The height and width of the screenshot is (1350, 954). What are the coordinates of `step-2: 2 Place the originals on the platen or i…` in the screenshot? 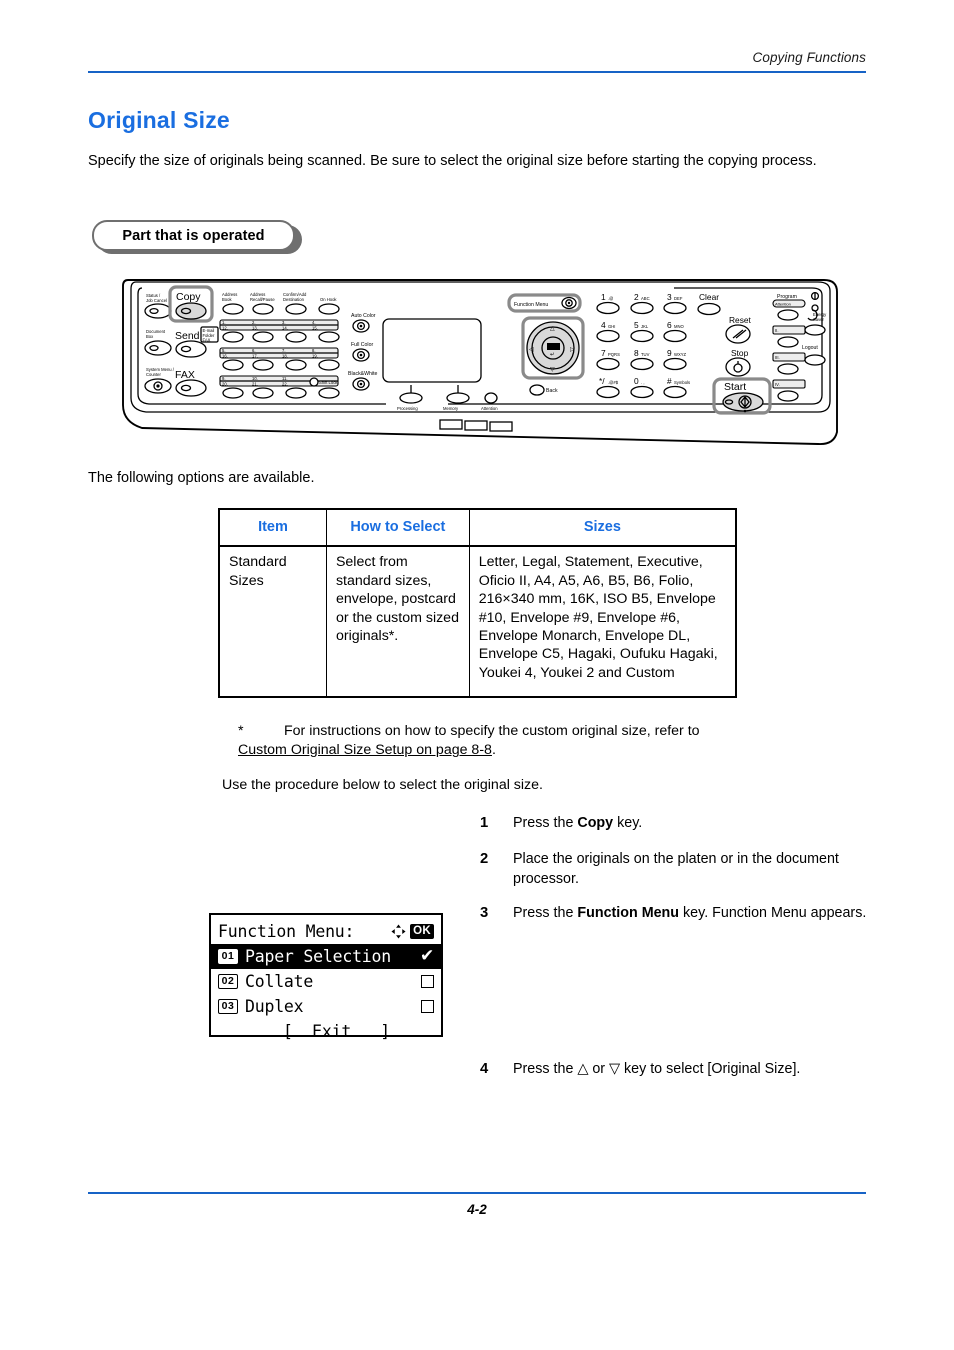 It's located at (676, 869).